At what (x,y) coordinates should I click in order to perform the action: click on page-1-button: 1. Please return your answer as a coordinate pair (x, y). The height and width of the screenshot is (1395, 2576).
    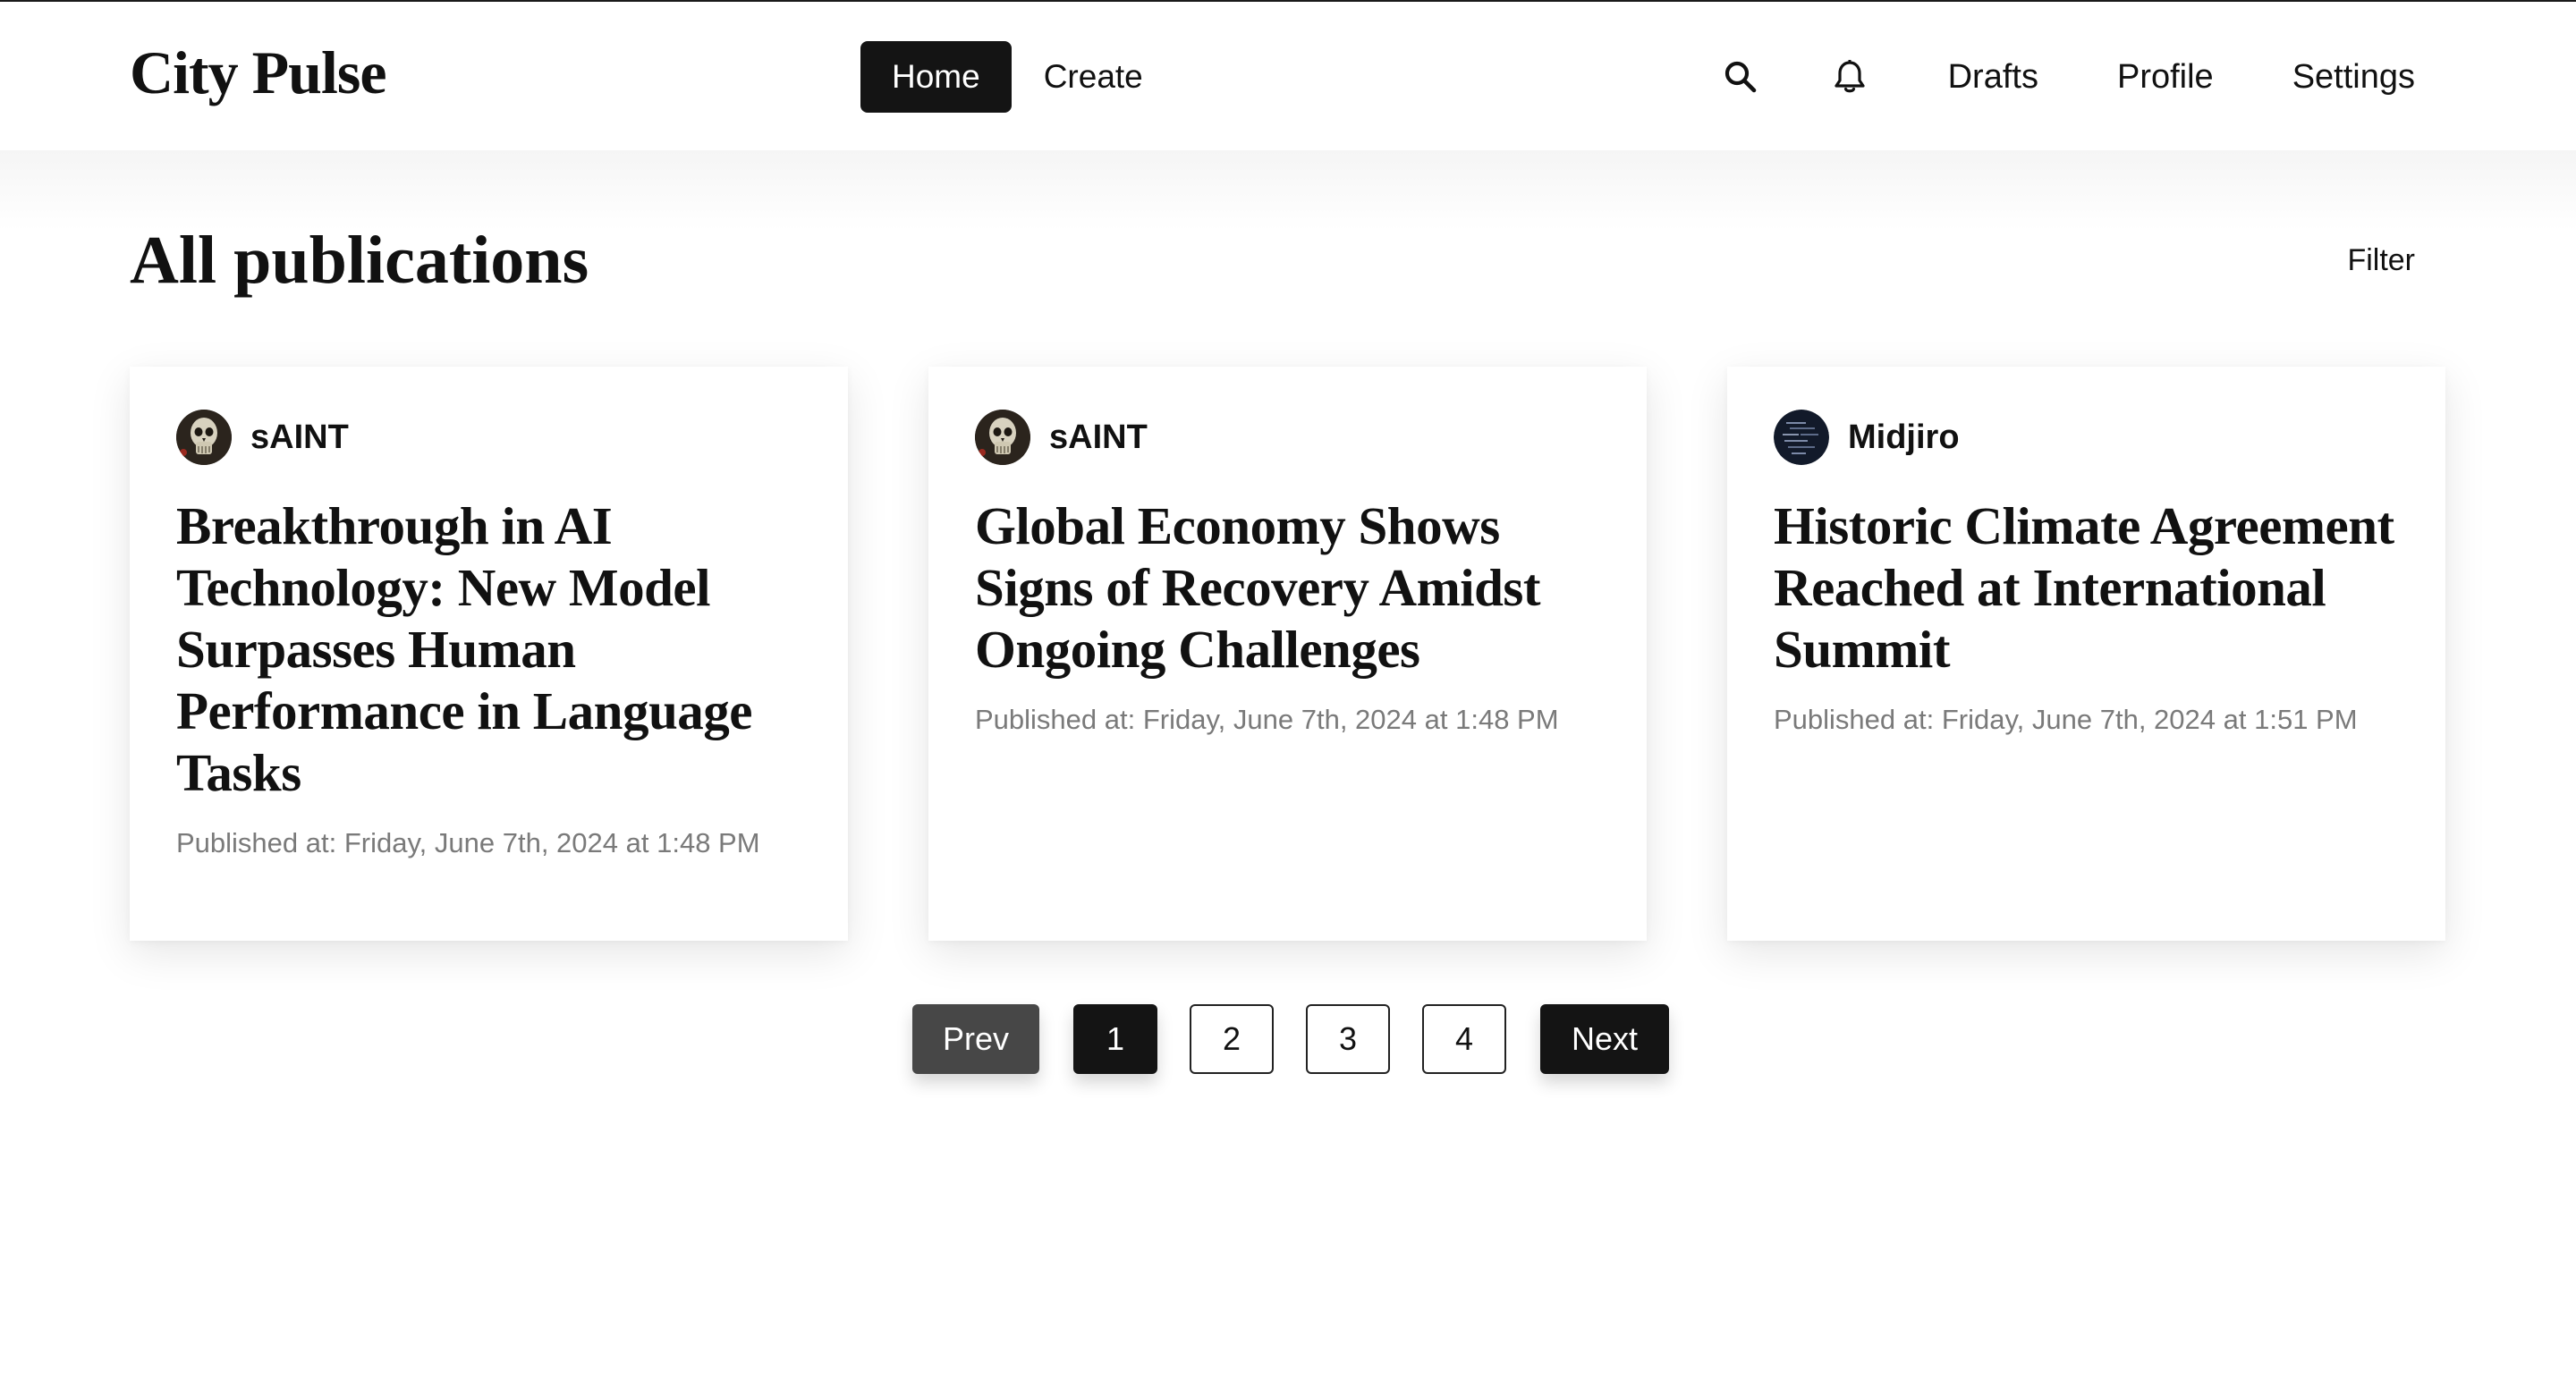
    Looking at the image, I should click on (1115, 1039).